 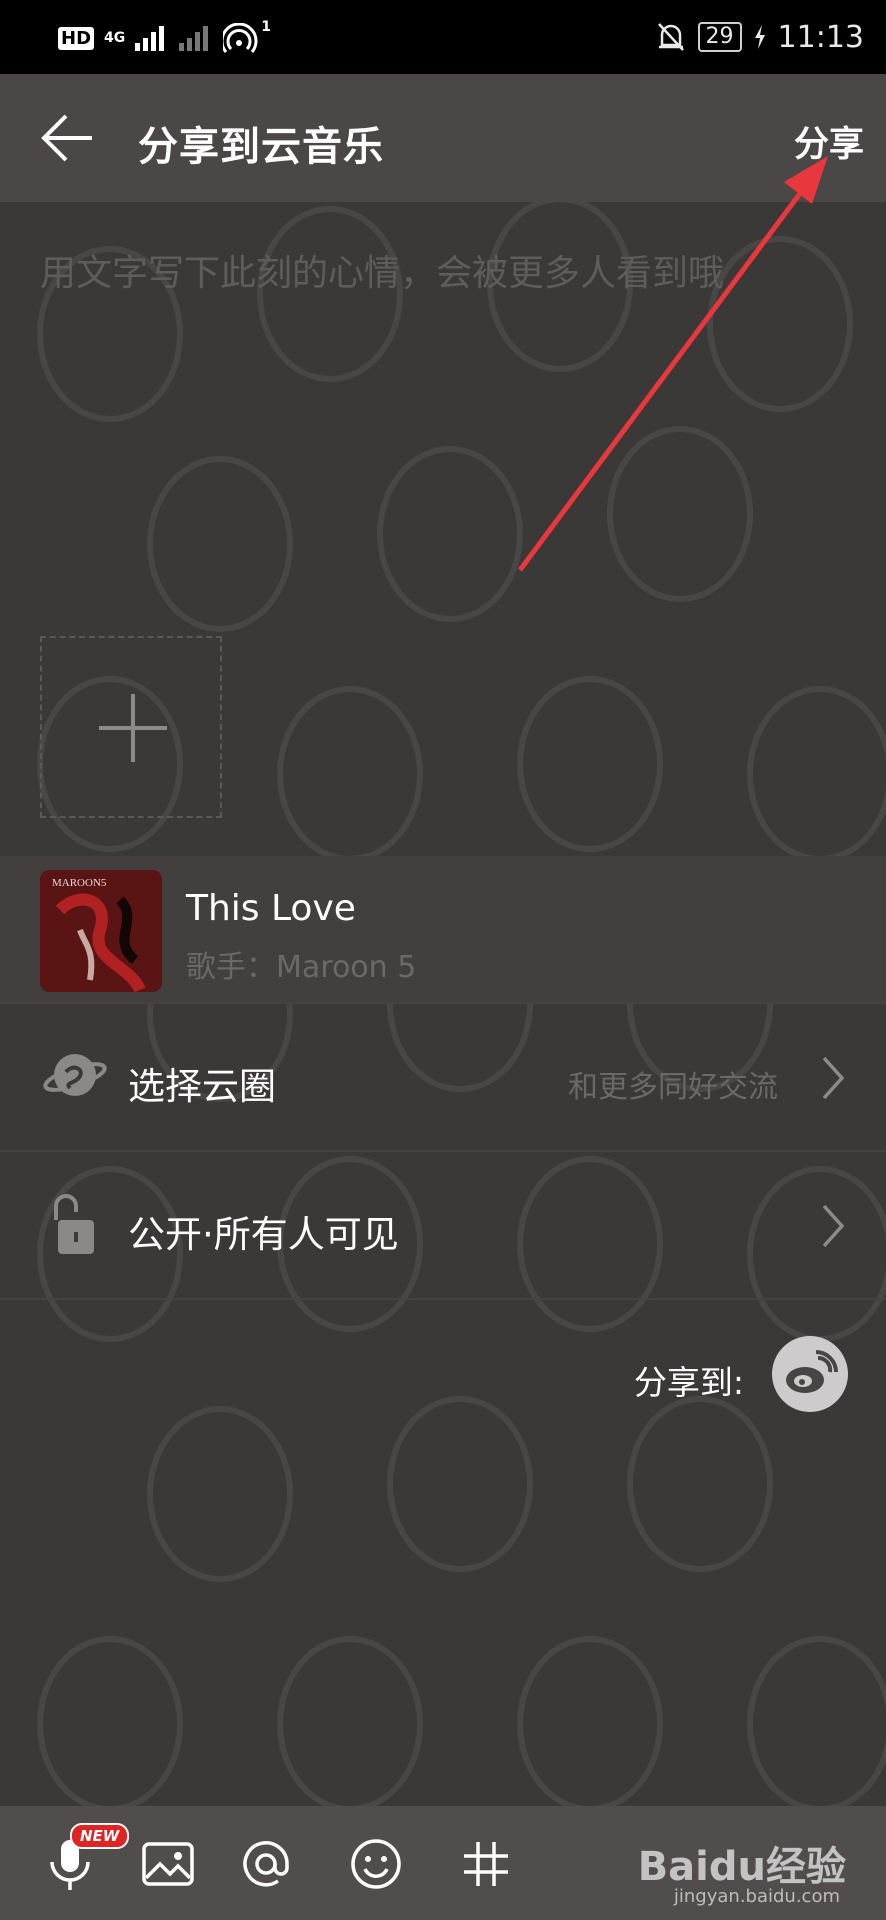 What do you see at coordinates (829, 141) in the screenshot?
I see `share-button: 分享` at bounding box center [829, 141].